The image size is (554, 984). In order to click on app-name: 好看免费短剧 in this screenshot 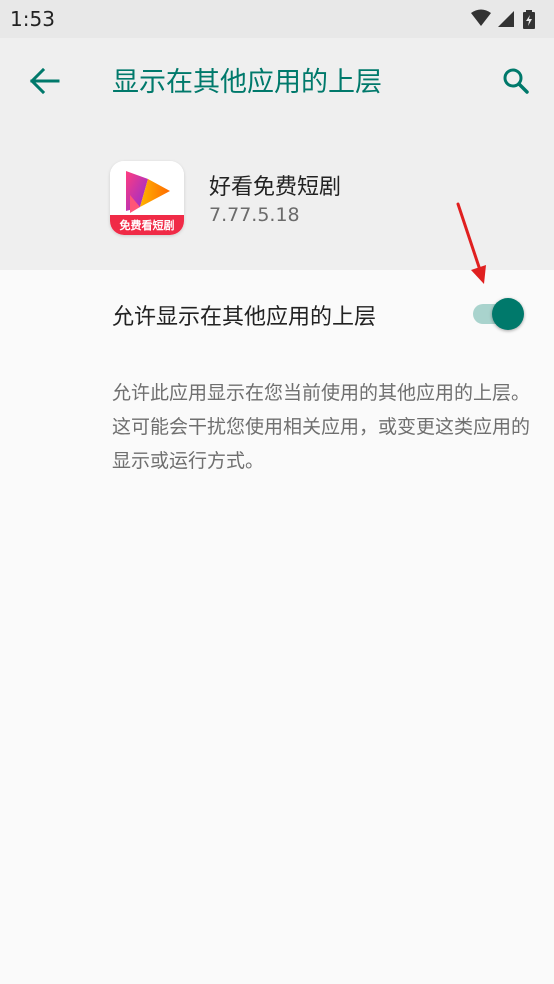, I will do `click(275, 187)`.